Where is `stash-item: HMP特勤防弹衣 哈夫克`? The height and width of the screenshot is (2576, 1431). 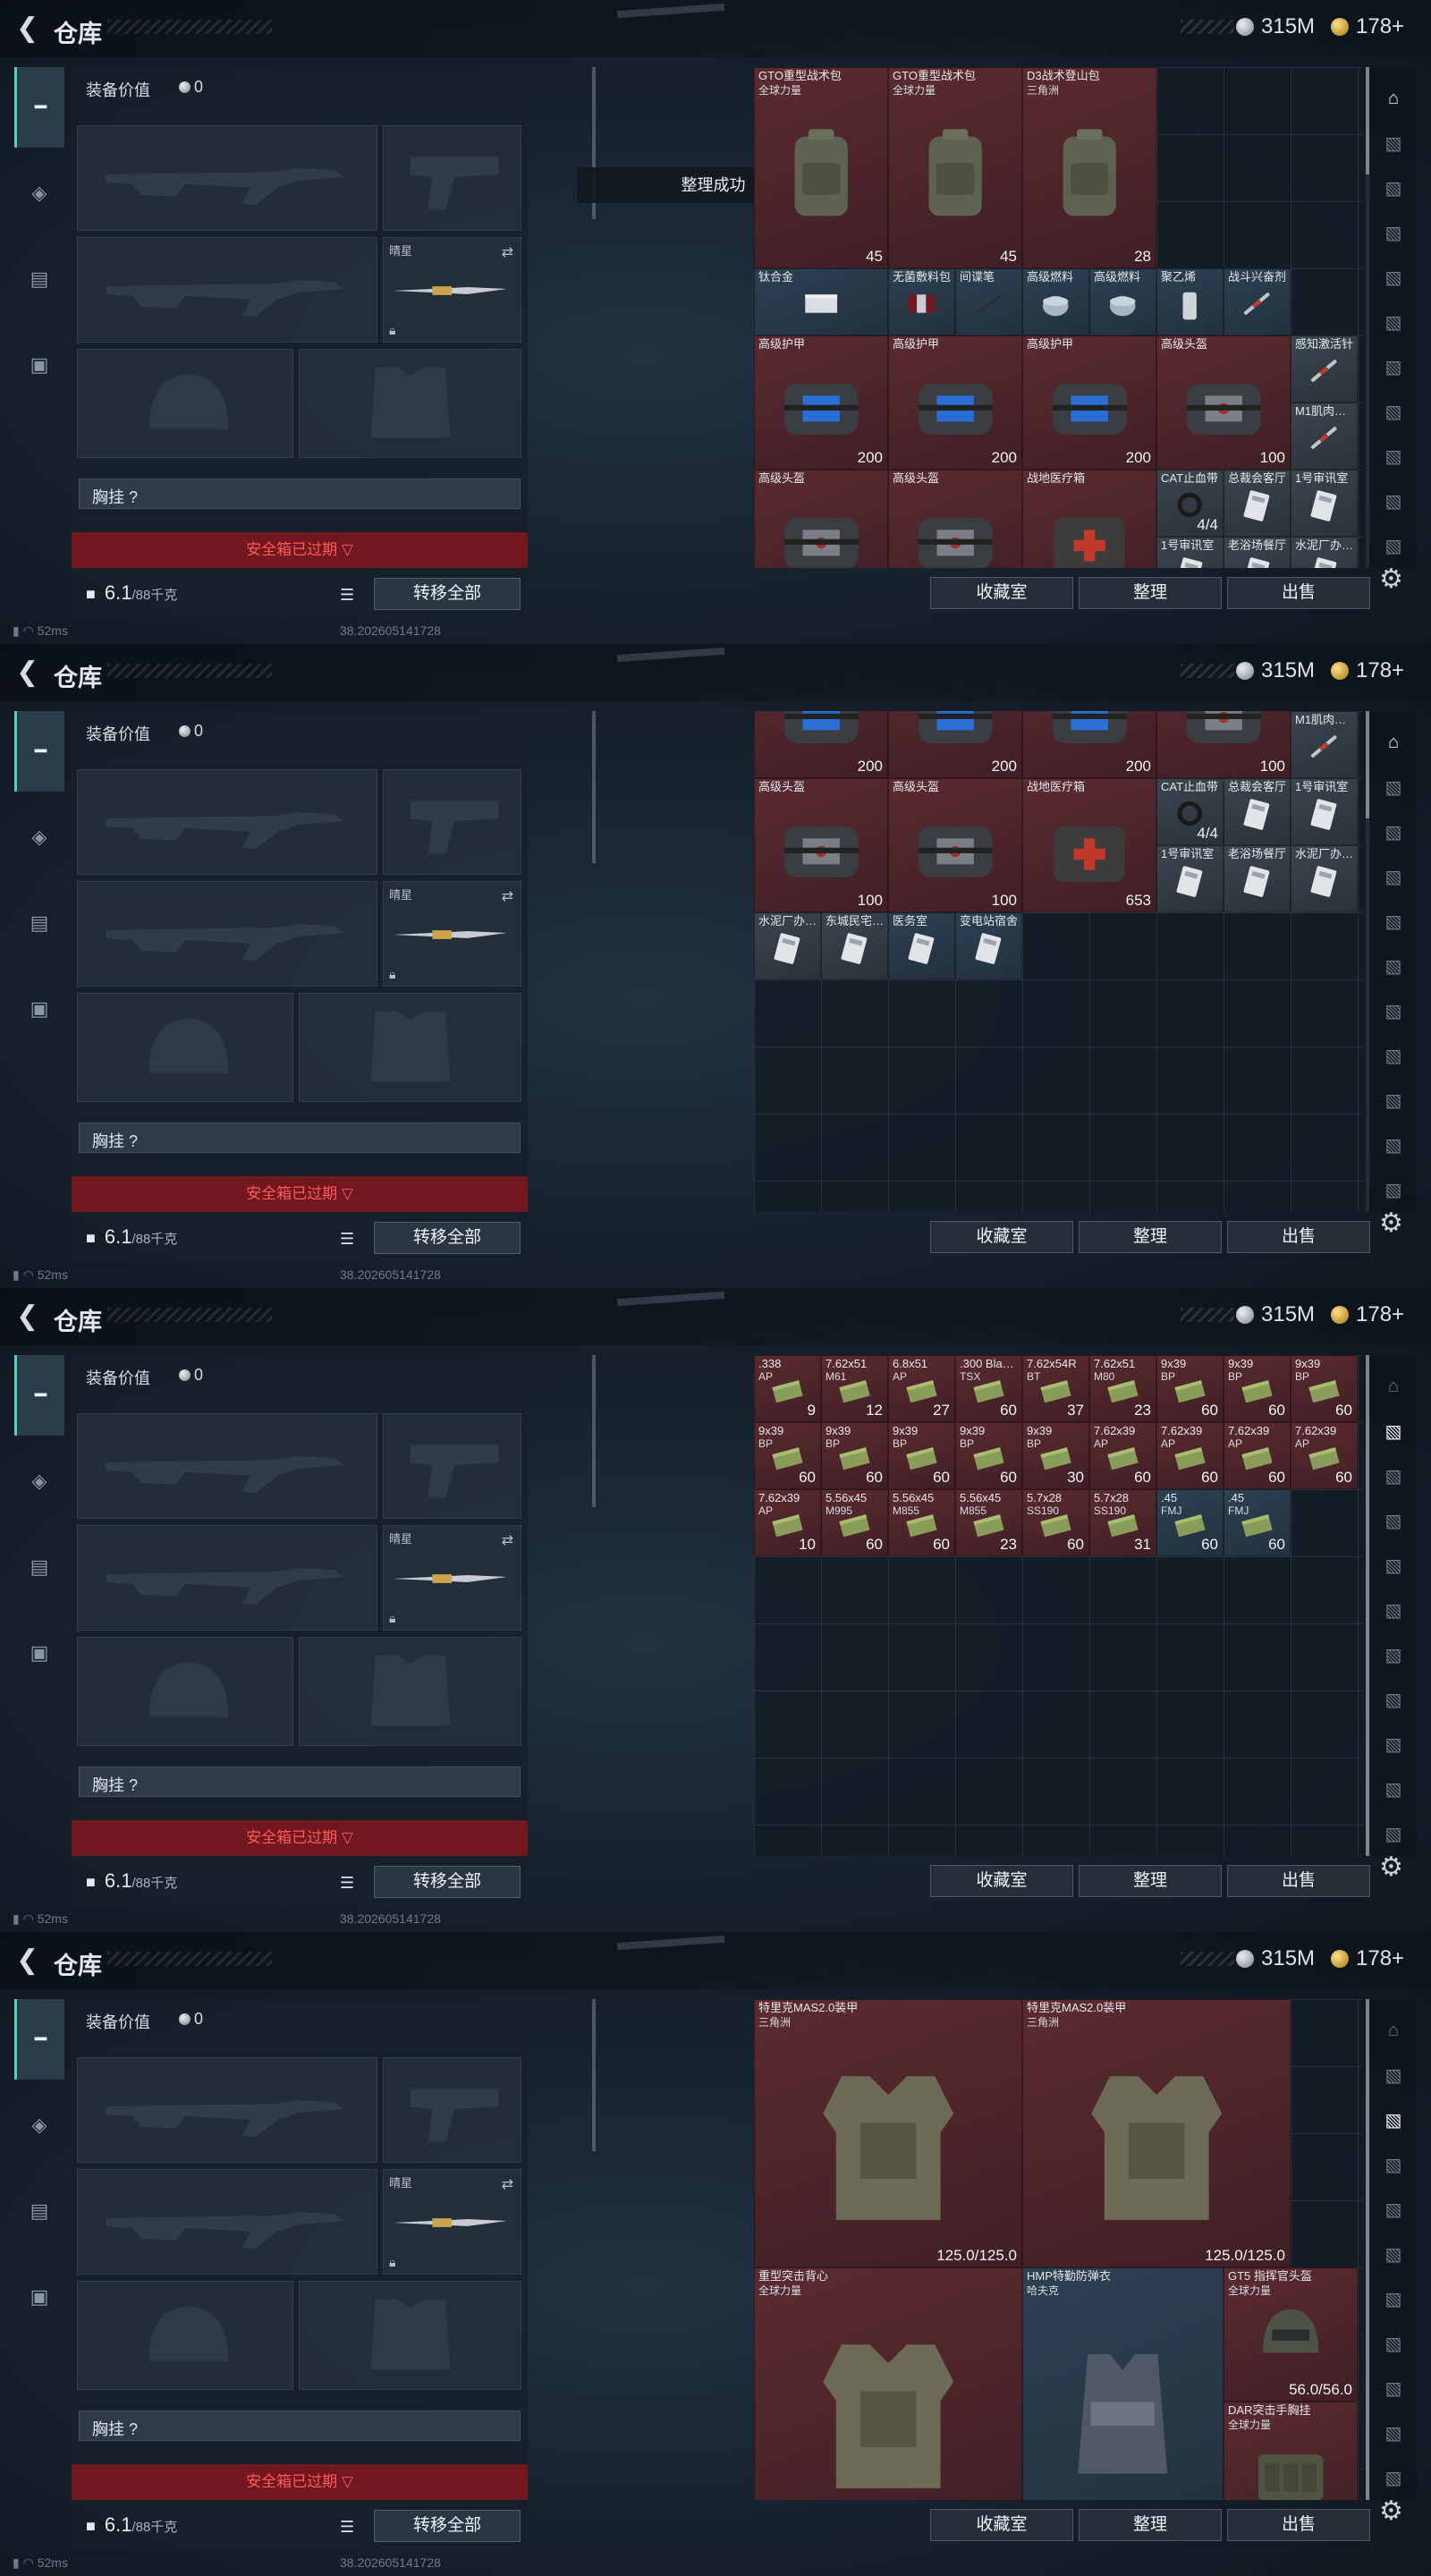
stash-item: HMP特勤防弹衣 哈夫克 is located at coordinates (1123, 2383).